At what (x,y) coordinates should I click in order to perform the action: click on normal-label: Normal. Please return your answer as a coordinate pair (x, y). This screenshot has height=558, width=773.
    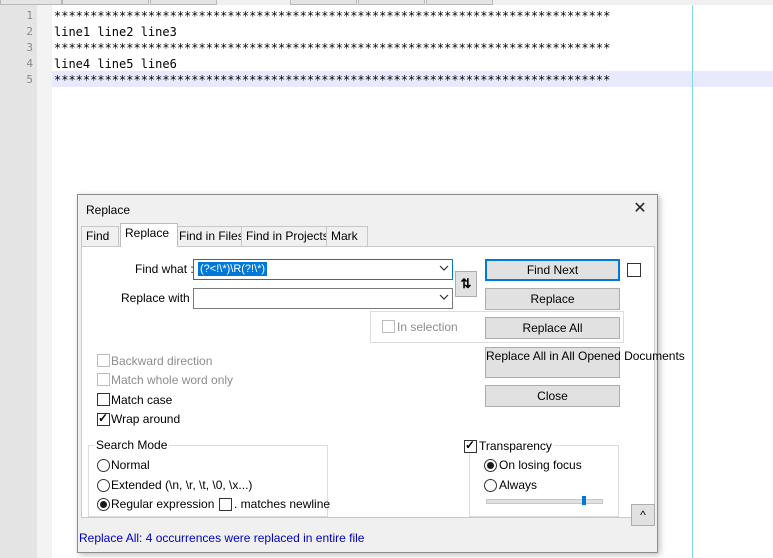
    Looking at the image, I should click on (130, 465).